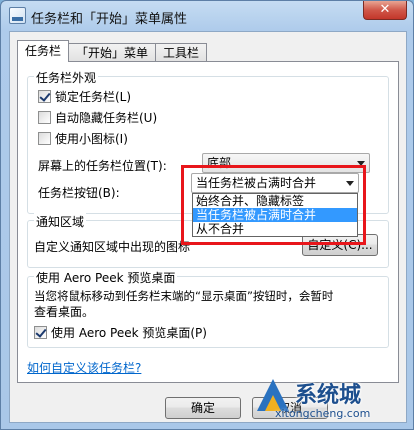 The height and width of the screenshot is (430, 414). What do you see at coordinates (184, 296) in the screenshot?
I see `aero-peek-description-line1: 当您将鼠标移动到任务栏末端的“显示桌面”按钮时，会暂时` at bounding box center [184, 296].